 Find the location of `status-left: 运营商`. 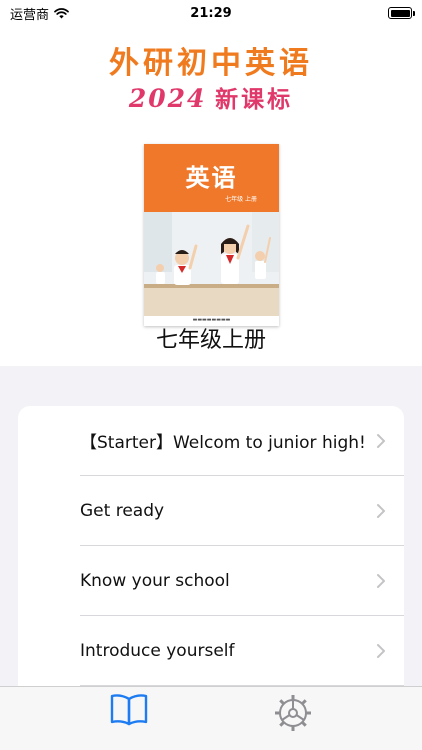

status-left: 运营商 is located at coordinates (39, 13).